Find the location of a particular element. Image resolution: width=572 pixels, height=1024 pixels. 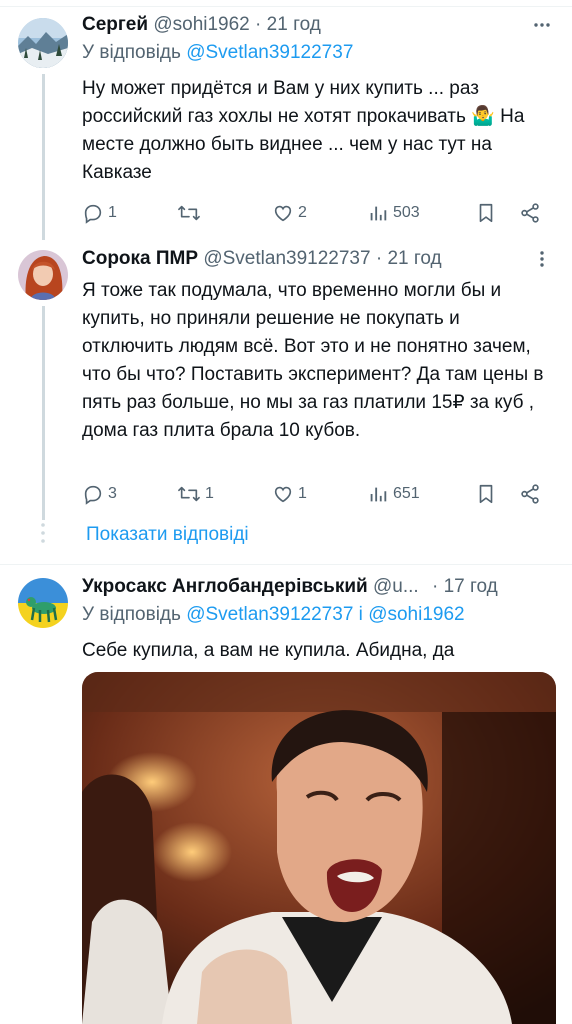

like-count: 1 is located at coordinates (302, 493).